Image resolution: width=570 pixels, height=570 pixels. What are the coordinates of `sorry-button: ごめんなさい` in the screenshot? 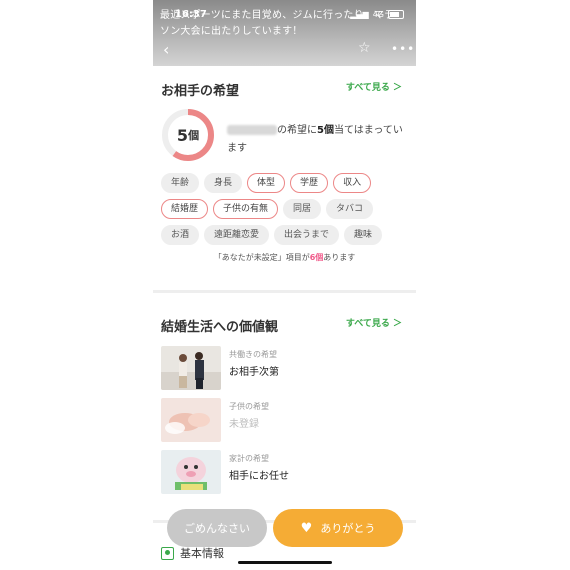 It's located at (217, 528).